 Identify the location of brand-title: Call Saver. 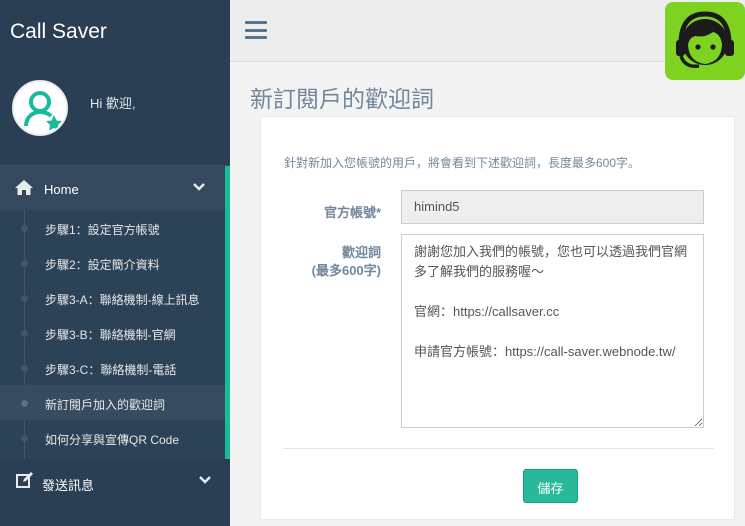
(115, 31).